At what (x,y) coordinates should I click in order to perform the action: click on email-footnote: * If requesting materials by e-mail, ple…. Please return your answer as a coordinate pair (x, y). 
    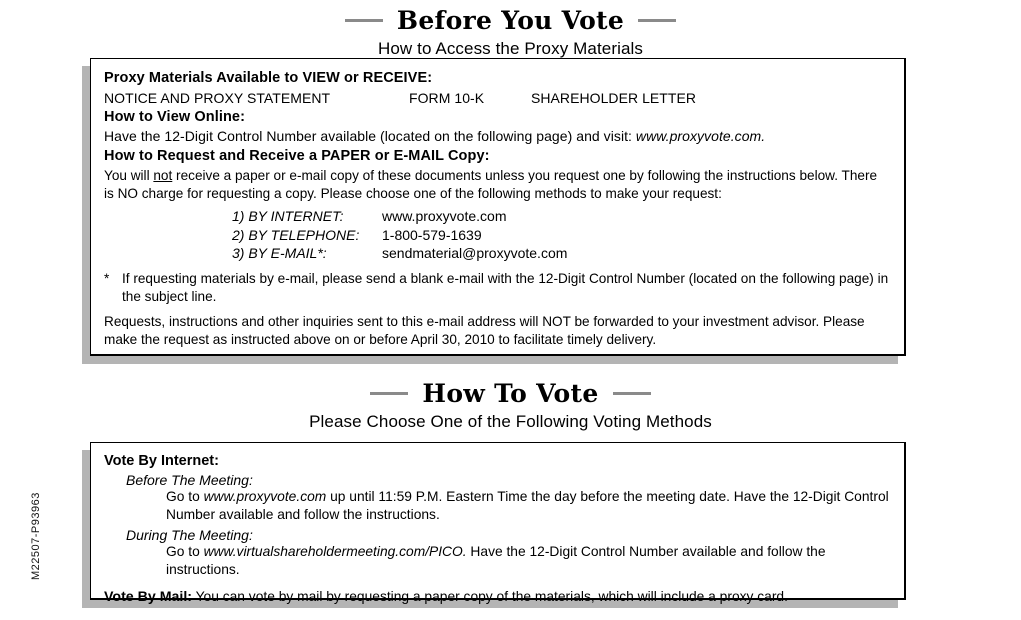
    Looking at the image, I should click on (497, 288).